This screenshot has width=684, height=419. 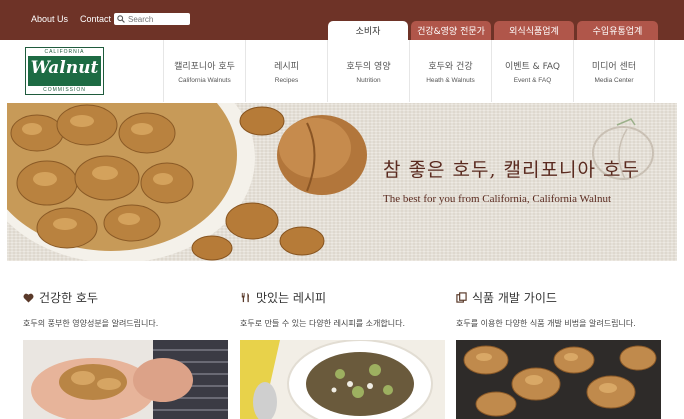 I want to click on section-product-guide: 식품 개발 가이드 호두를 이용한 다양한 식품 개발 비법을 알려드립니다., so click(x=558, y=354).